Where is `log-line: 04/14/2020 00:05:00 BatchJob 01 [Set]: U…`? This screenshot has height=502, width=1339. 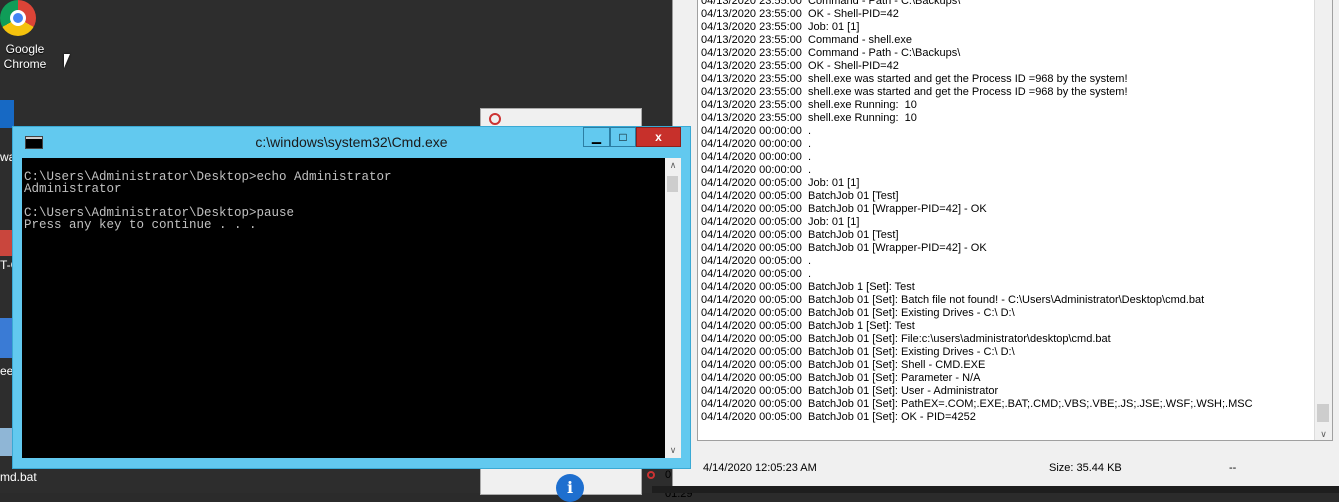
log-line: 04/14/2020 00:05:00 BatchJob 01 [Set]: U… is located at coordinates (850, 391).